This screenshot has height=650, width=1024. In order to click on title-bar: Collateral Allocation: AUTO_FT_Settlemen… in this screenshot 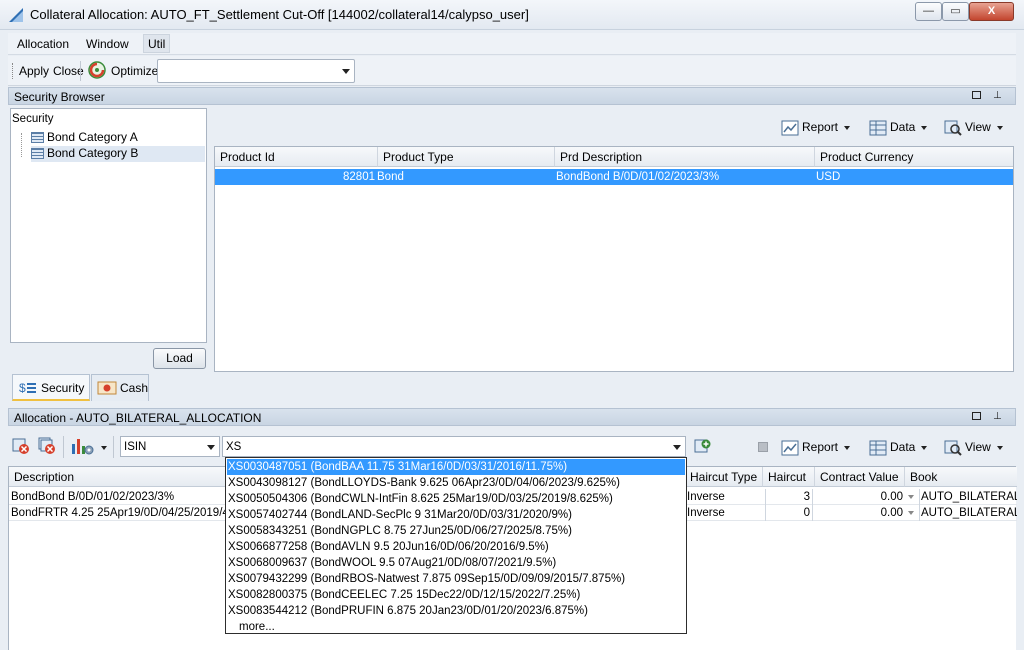, I will do `click(512, 15)`.